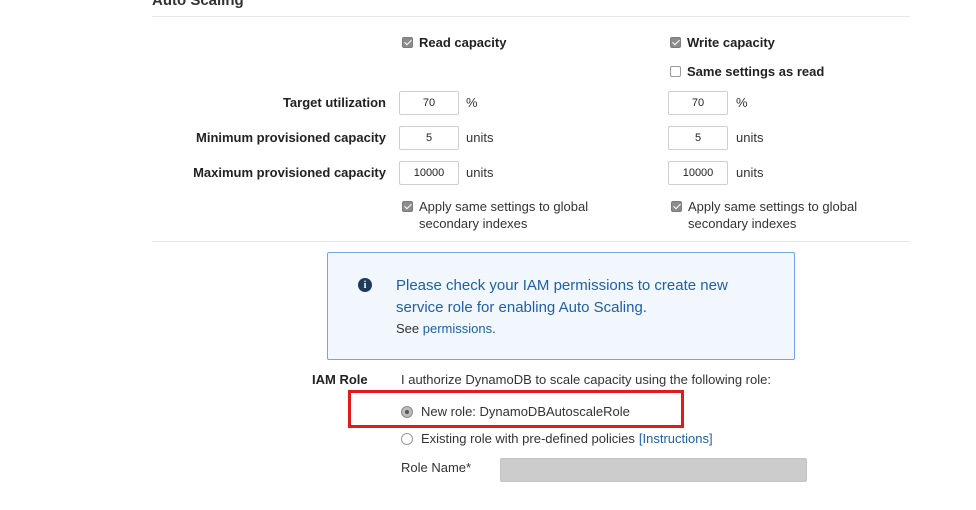 This screenshot has width=976, height=510. Describe the element at coordinates (407, 438) in the screenshot. I see `existing-role-radio-icon` at that location.